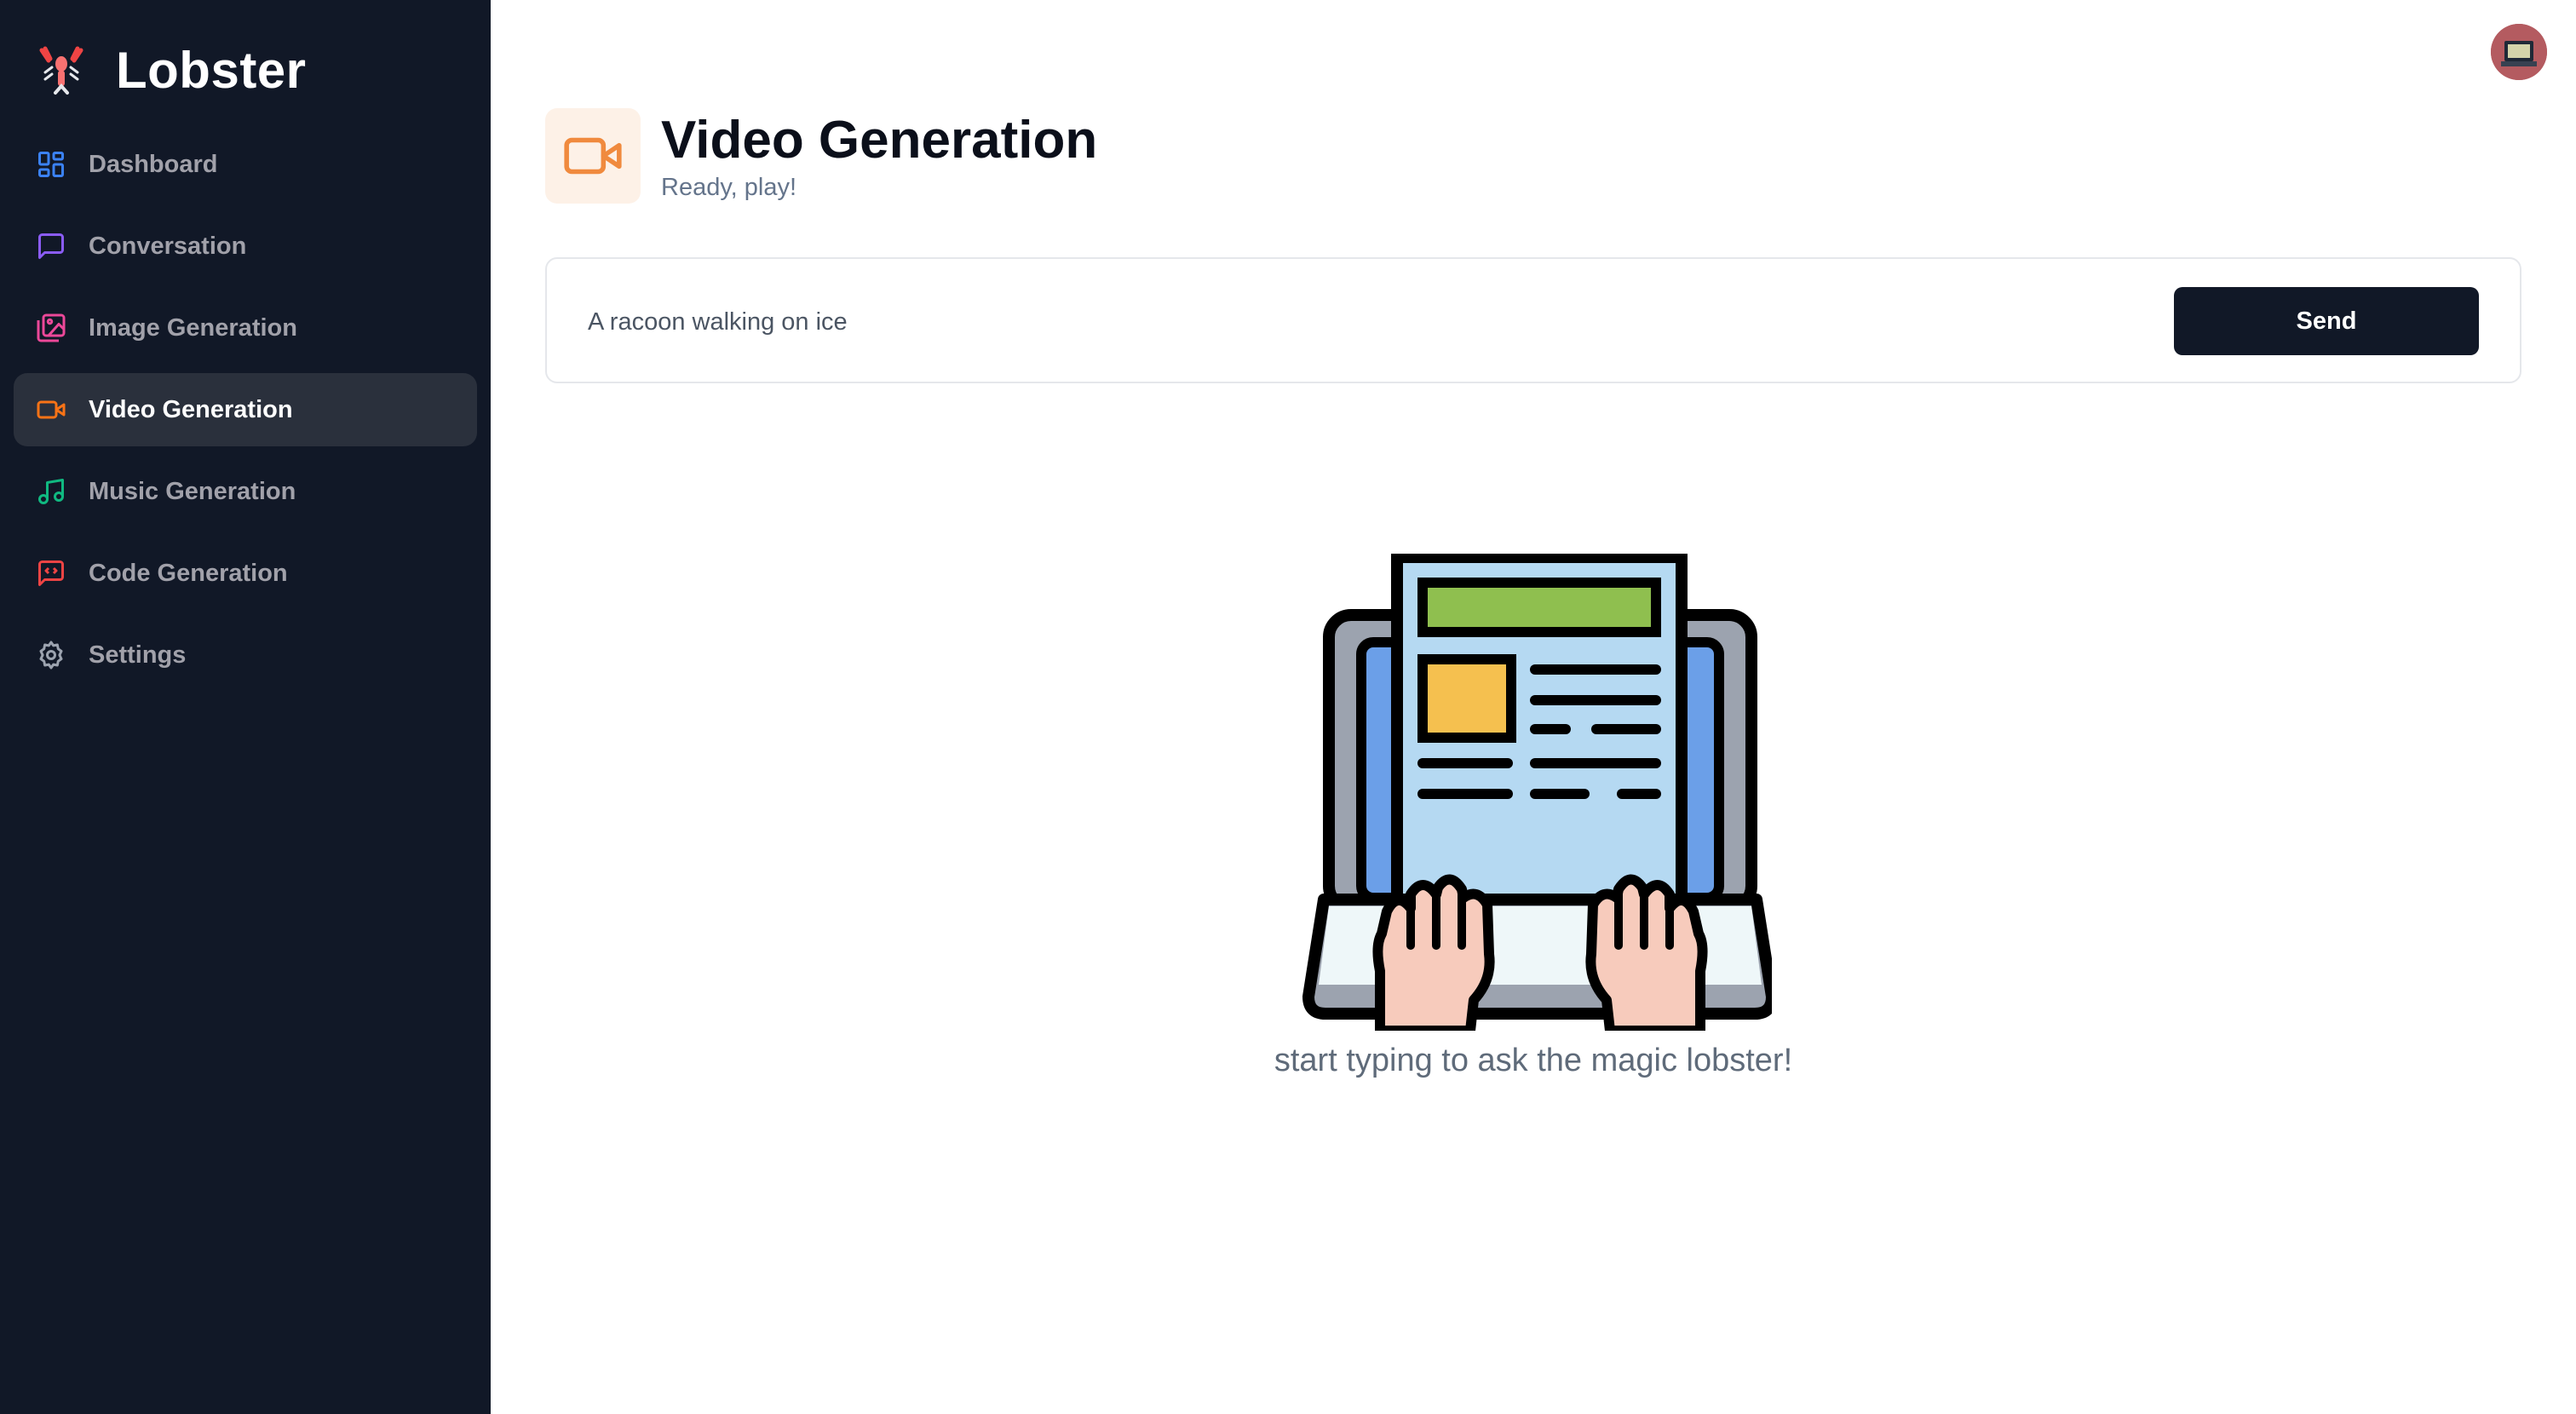 The height and width of the screenshot is (1414, 2576). What do you see at coordinates (188, 573) in the screenshot?
I see `sidebar-item-label: Code Generation` at bounding box center [188, 573].